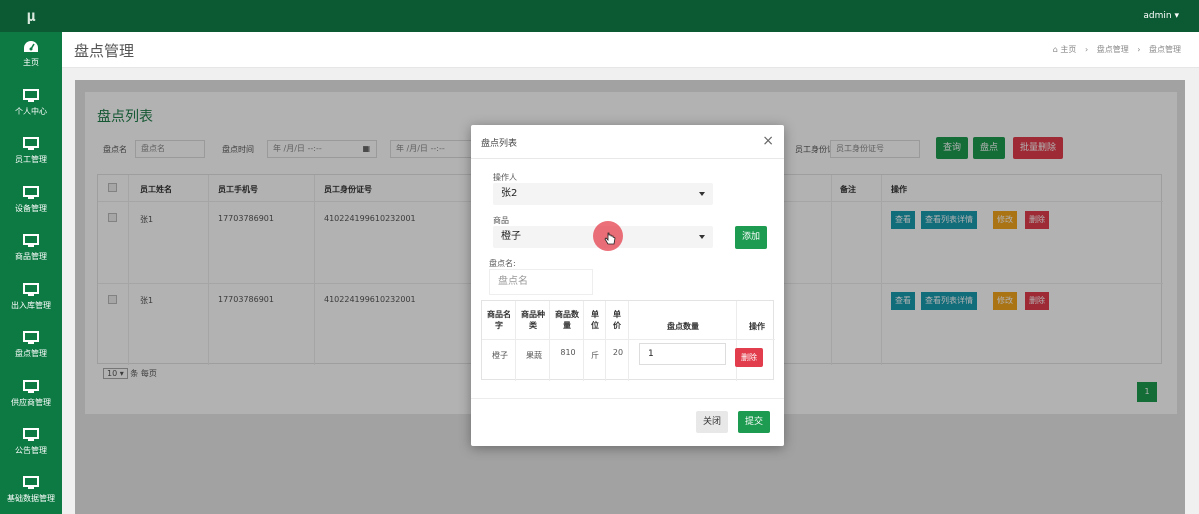 The image size is (1199, 514). Describe the element at coordinates (31, 105) in the screenshot. I see `sidebar-item-personal: 个人中心` at that location.